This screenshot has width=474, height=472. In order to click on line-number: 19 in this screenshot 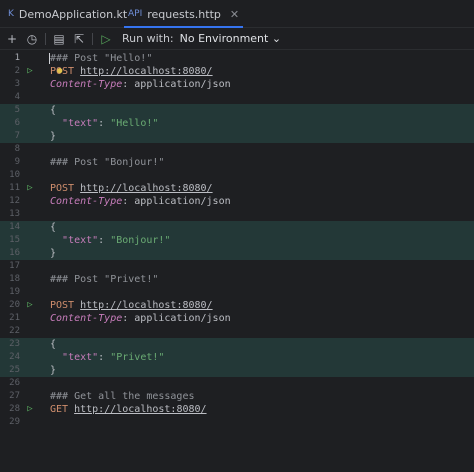, I will do `click(14, 292)`.